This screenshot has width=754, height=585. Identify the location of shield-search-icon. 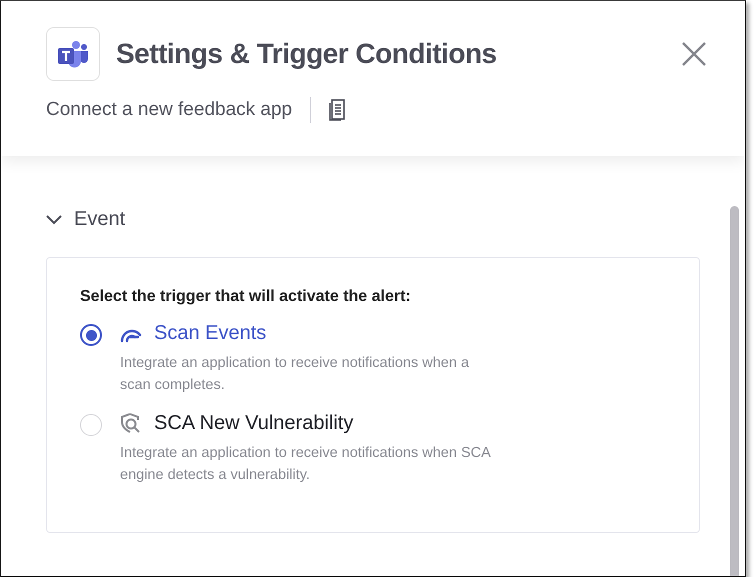
(131, 423).